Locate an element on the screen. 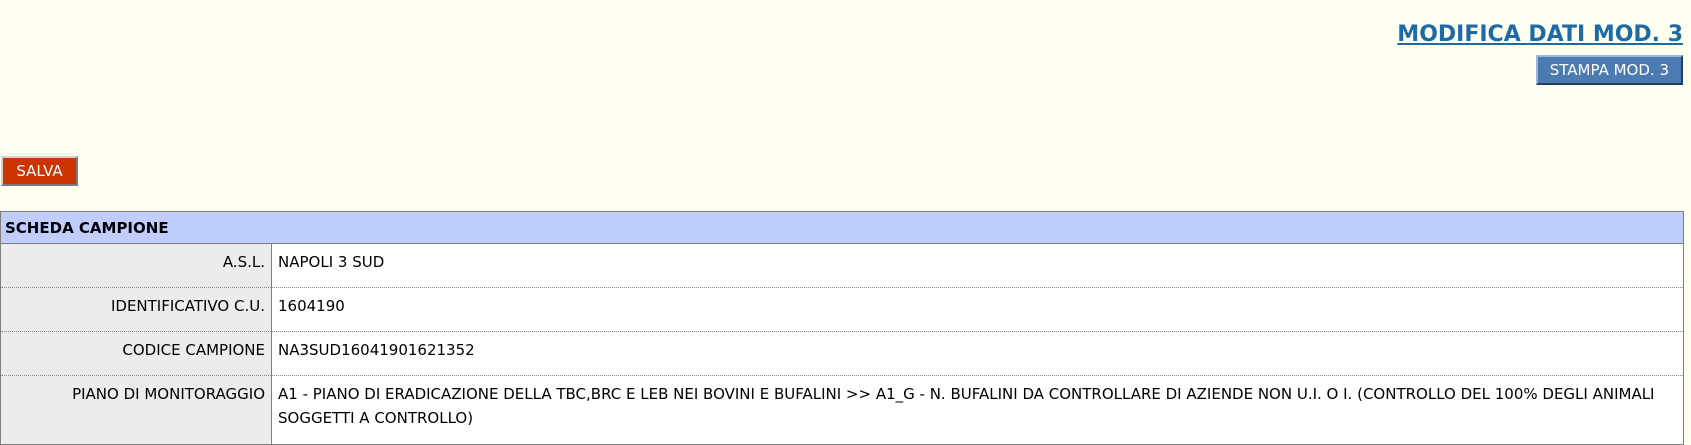  identificativo-cu-label: IDENTIFICATIVO C.U. is located at coordinates (136, 309).